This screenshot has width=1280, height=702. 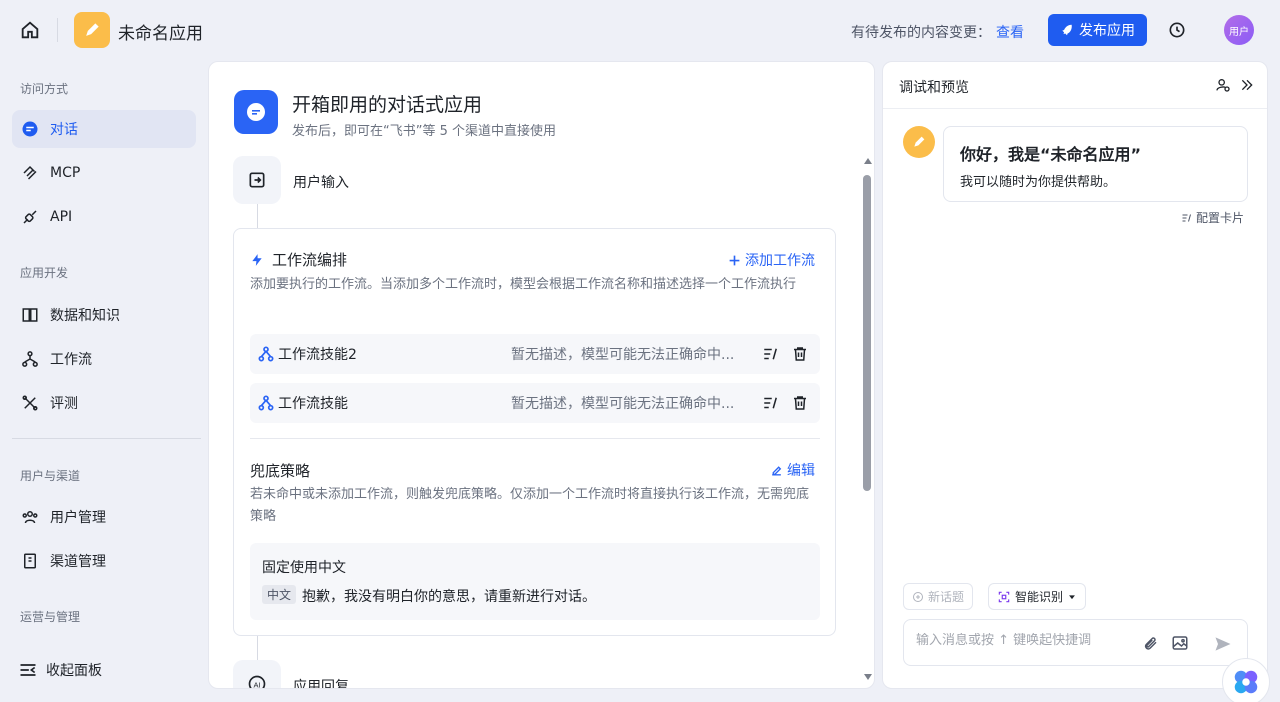 I want to click on list-edit-icon, so click(x=1186, y=217).